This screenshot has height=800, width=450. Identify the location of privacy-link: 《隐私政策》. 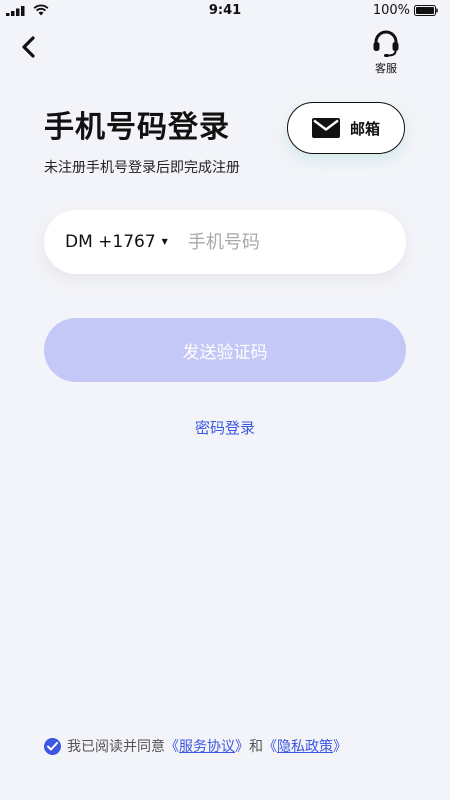
(305, 746).